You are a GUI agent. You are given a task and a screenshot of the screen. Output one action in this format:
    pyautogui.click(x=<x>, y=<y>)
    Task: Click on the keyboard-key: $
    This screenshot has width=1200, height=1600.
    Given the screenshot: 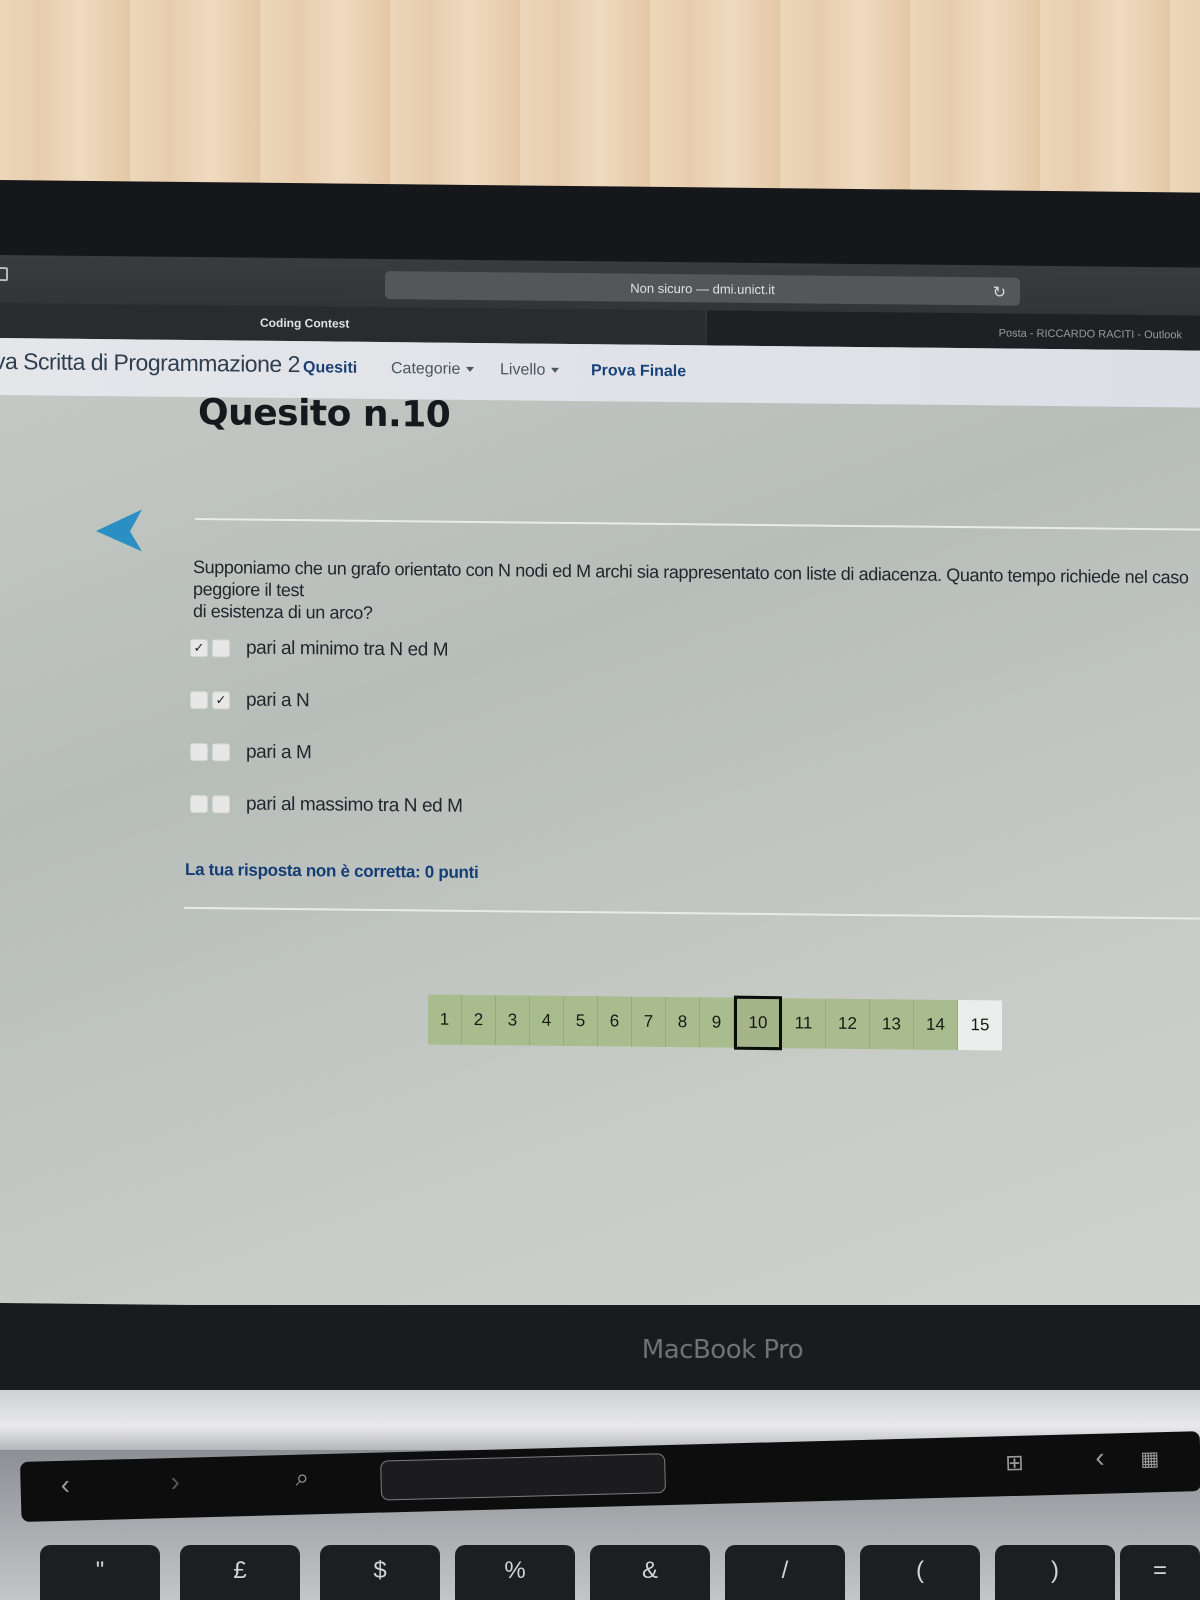 What is the action you would take?
    pyautogui.click(x=380, y=1572)
    